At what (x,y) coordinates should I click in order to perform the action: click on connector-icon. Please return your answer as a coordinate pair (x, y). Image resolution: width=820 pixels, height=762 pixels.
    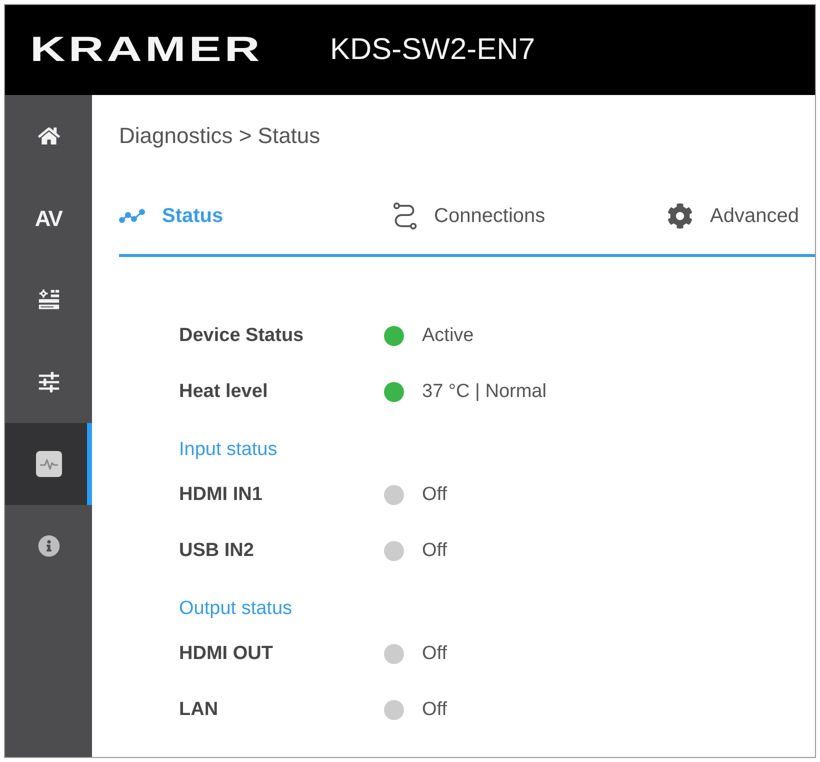
    Looking at the image, I should click on (405, 216).